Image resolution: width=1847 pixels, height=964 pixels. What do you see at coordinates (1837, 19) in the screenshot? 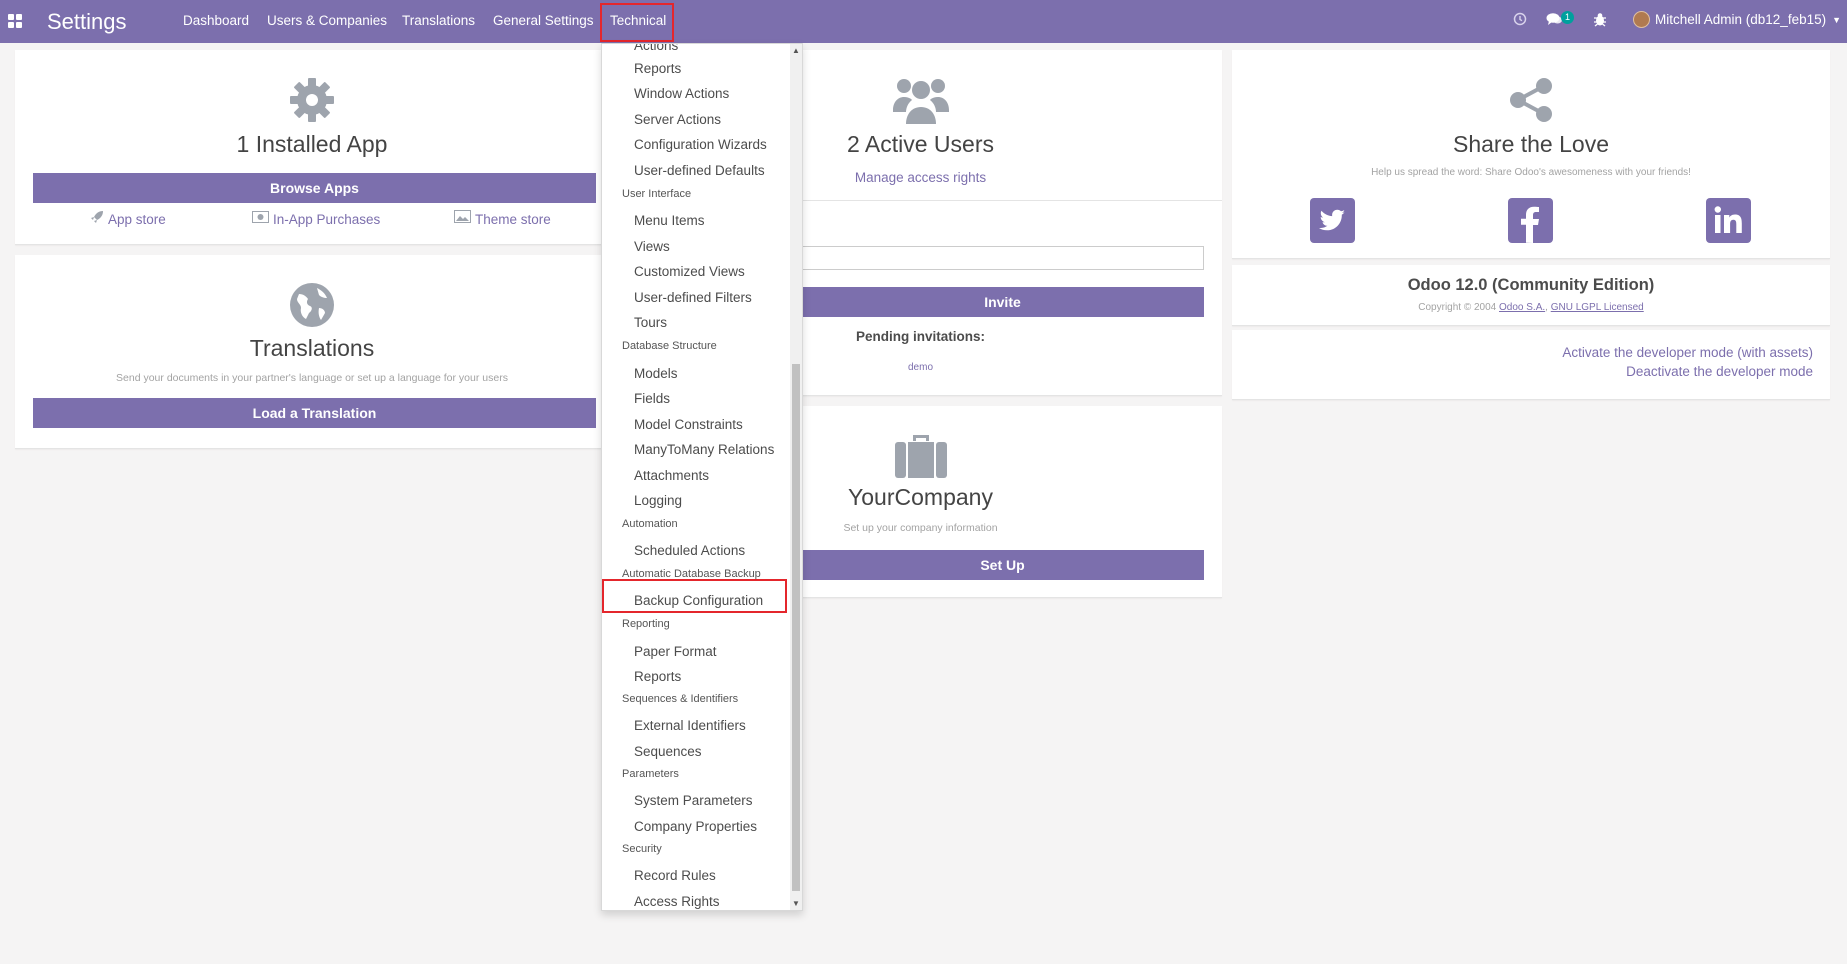
I see `chevron-down-icon: ▼` at bounding box center [1837, 19].